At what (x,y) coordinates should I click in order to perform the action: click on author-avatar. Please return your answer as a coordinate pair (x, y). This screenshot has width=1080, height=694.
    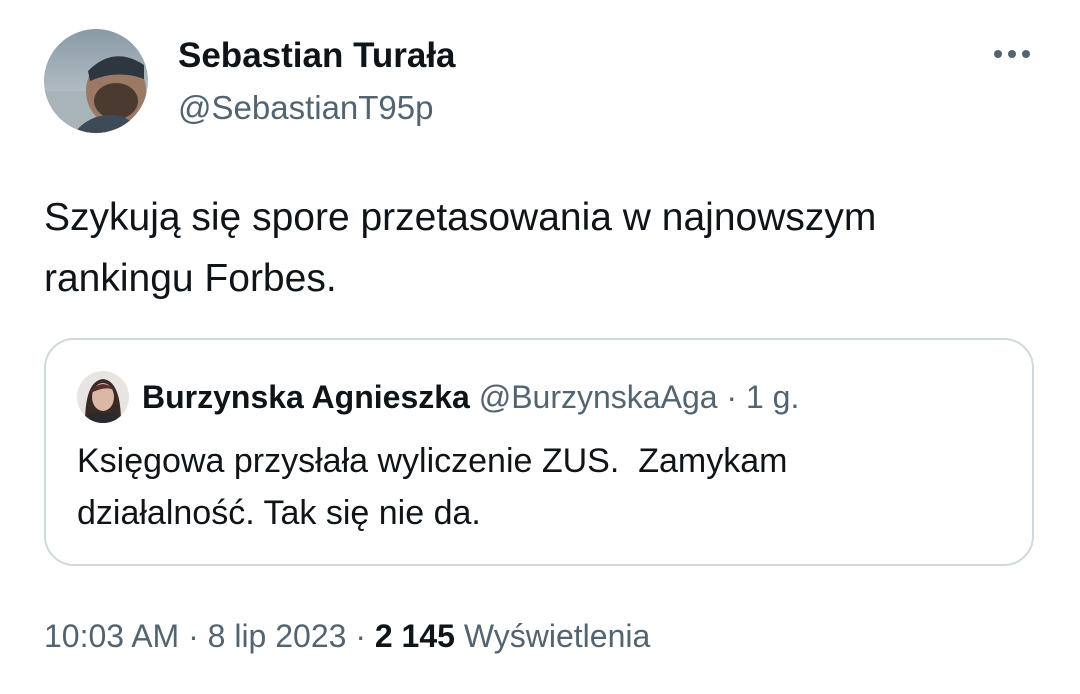
    Looking at the image, I should click on (96, 81).